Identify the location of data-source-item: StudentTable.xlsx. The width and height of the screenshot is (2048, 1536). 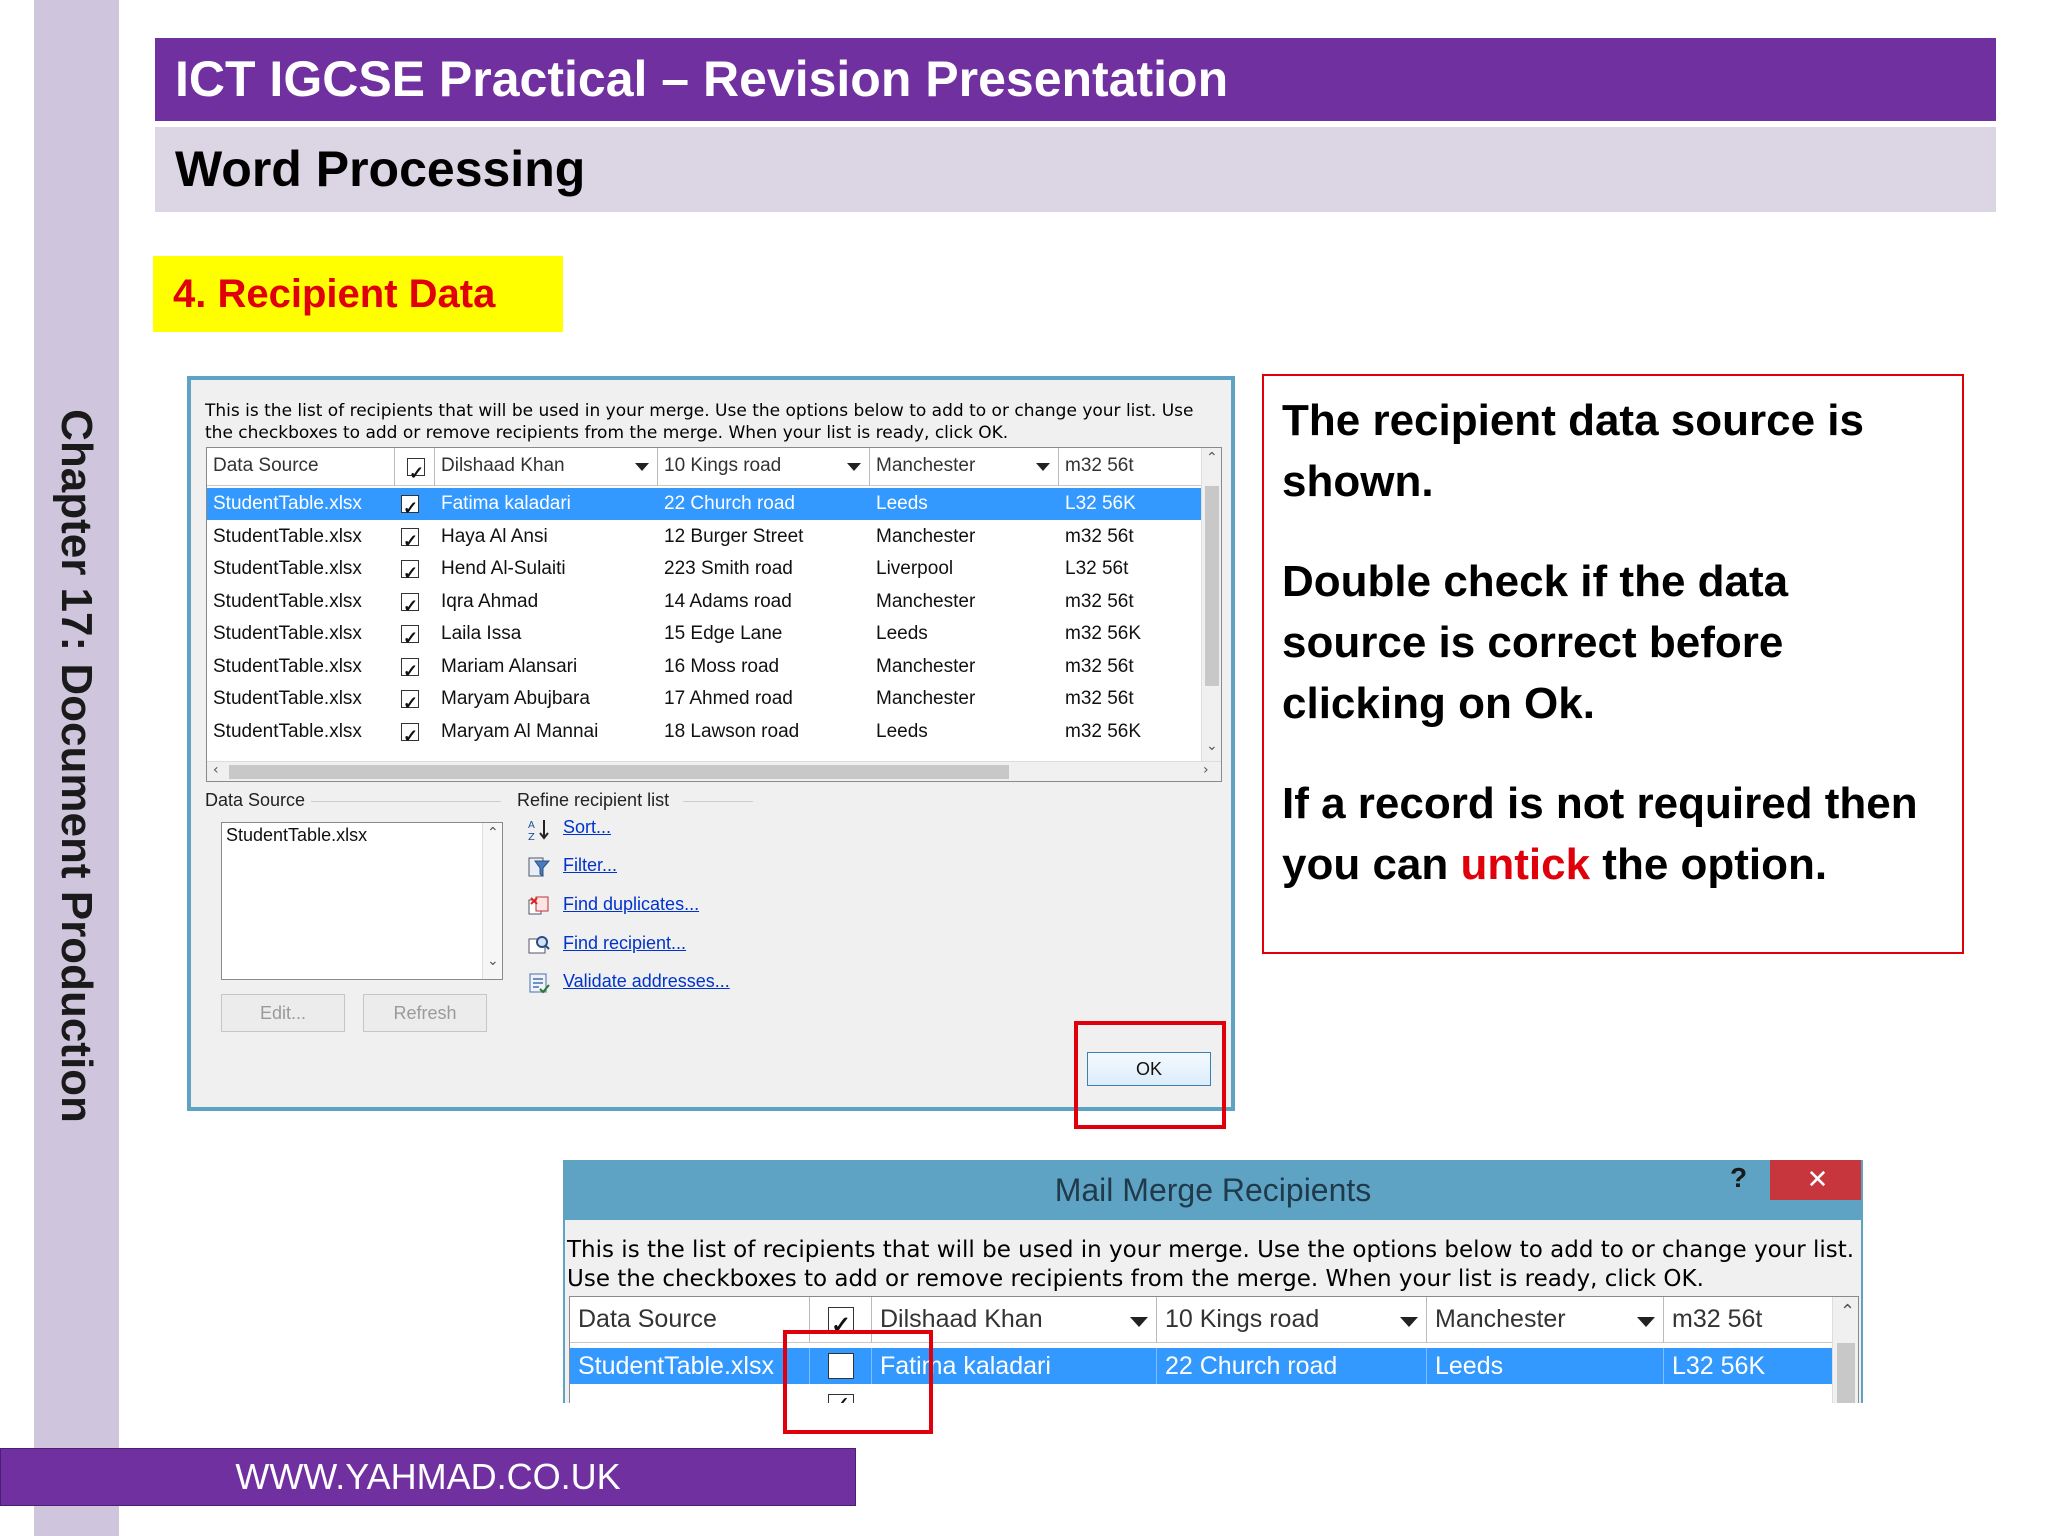
(296, 835).